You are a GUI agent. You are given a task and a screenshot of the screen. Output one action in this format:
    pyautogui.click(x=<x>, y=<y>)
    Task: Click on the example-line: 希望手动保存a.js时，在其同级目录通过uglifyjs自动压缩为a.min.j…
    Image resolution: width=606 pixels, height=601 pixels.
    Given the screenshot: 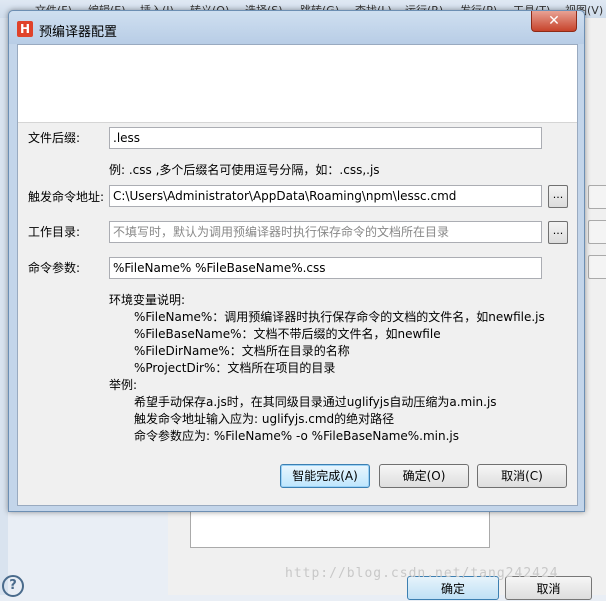 What is the action you would take?
    pyautogui.click(x=315, y=402)
    